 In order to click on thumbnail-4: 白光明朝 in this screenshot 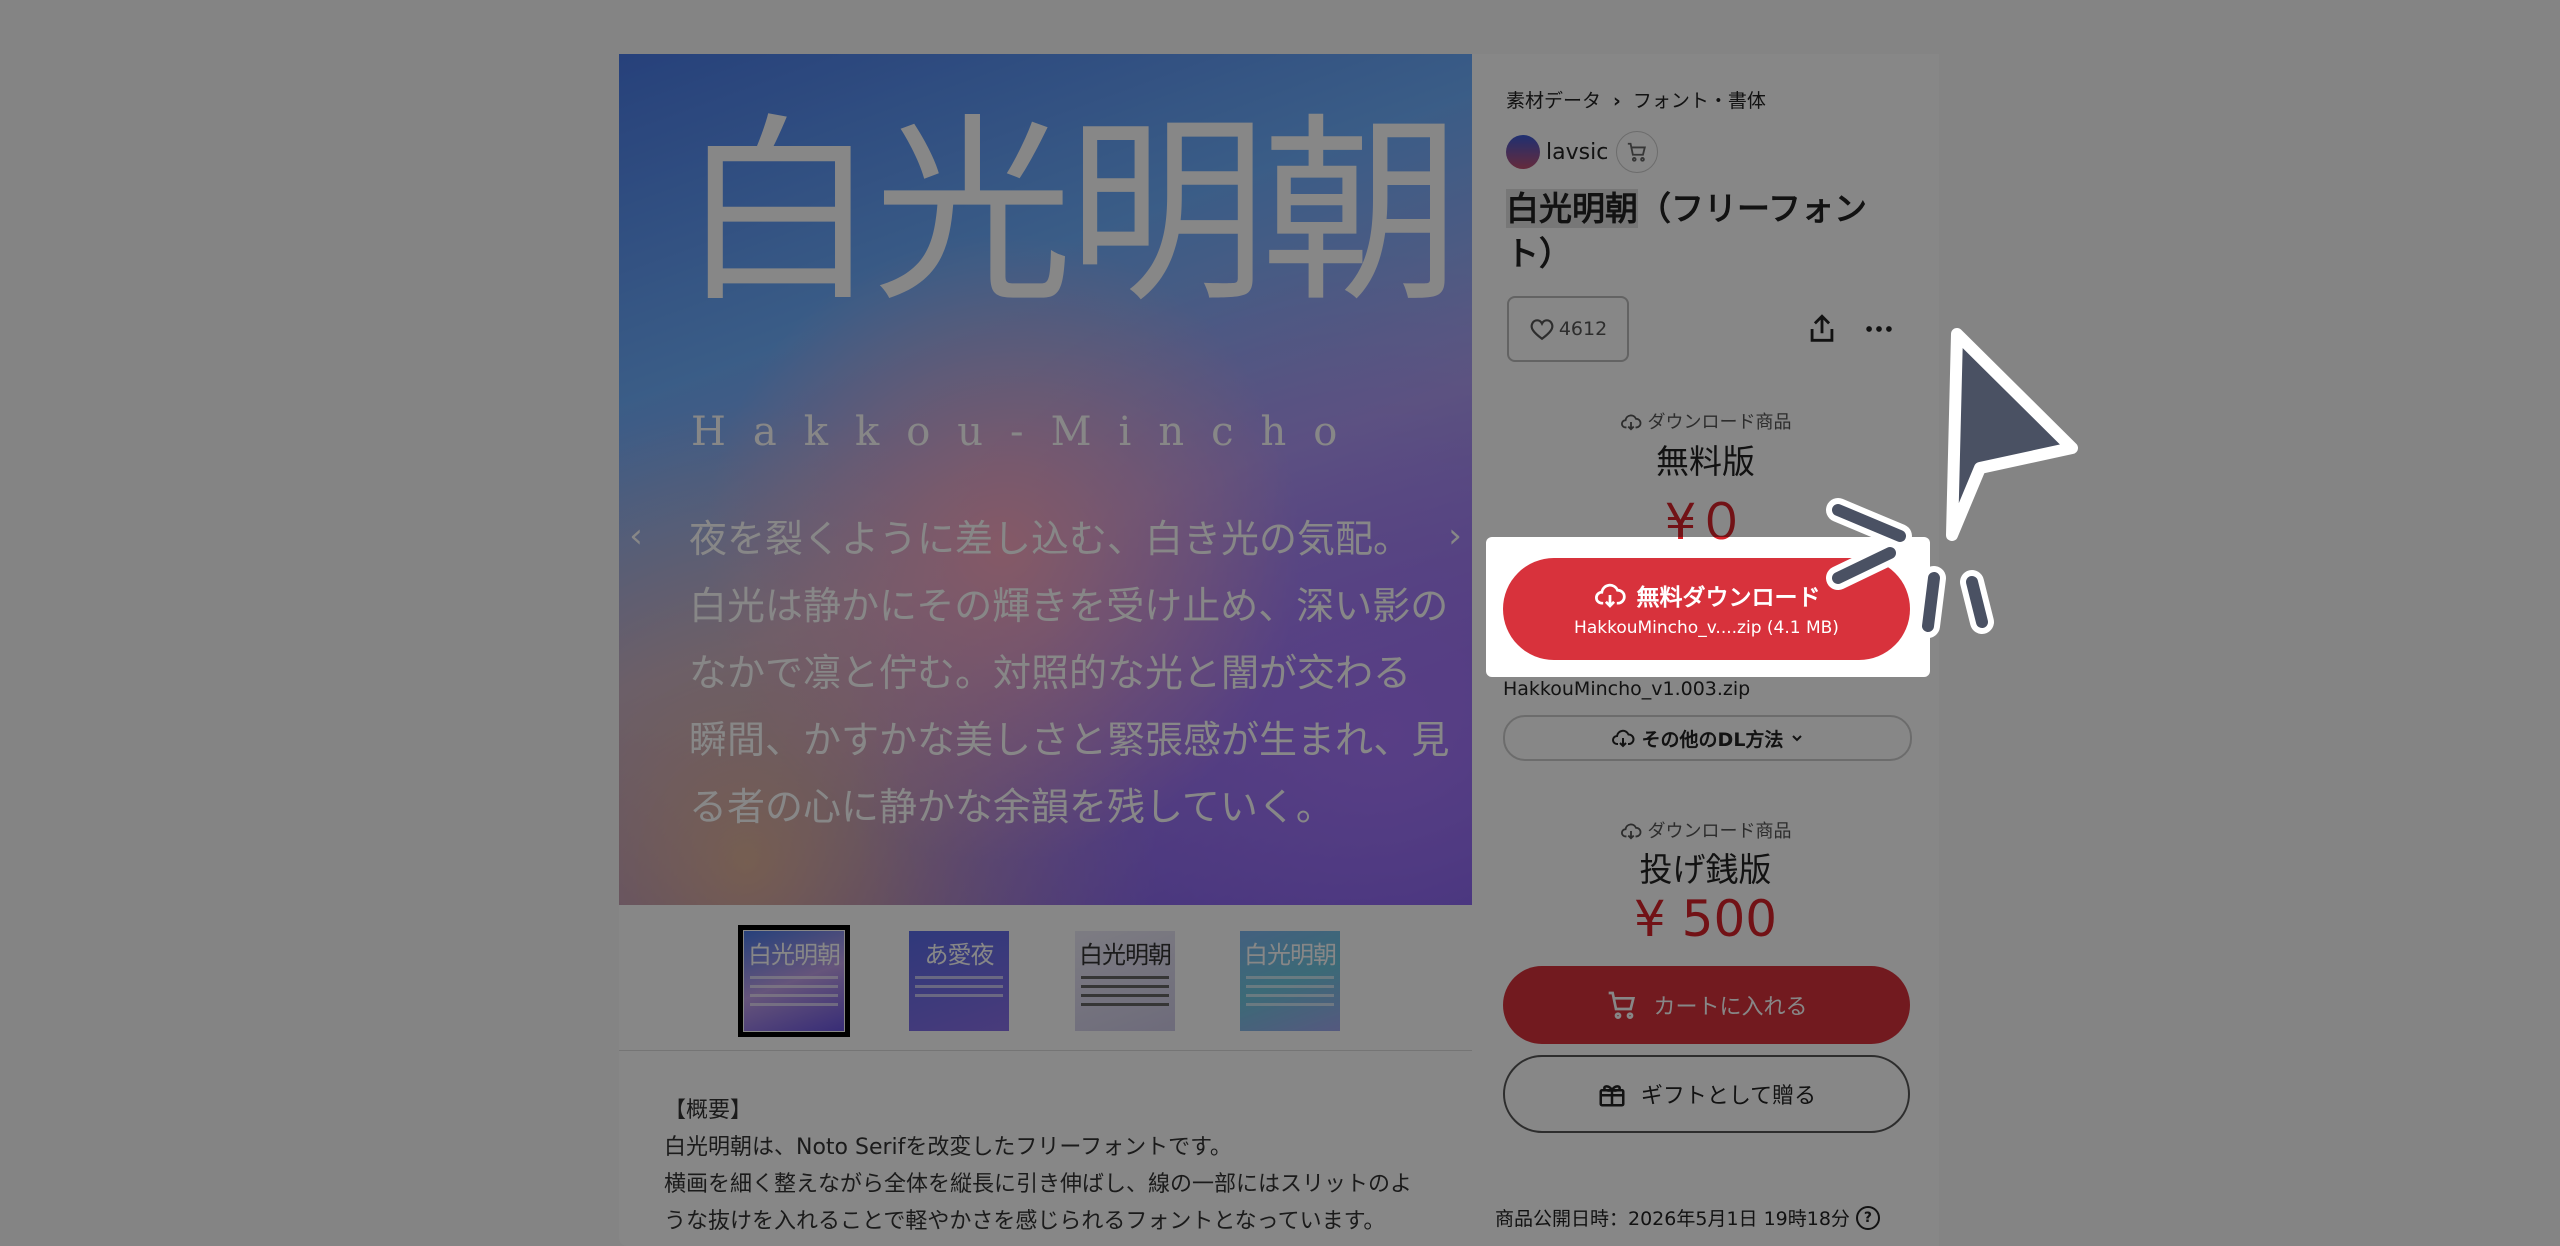, I will do `click(1290, 981)`.